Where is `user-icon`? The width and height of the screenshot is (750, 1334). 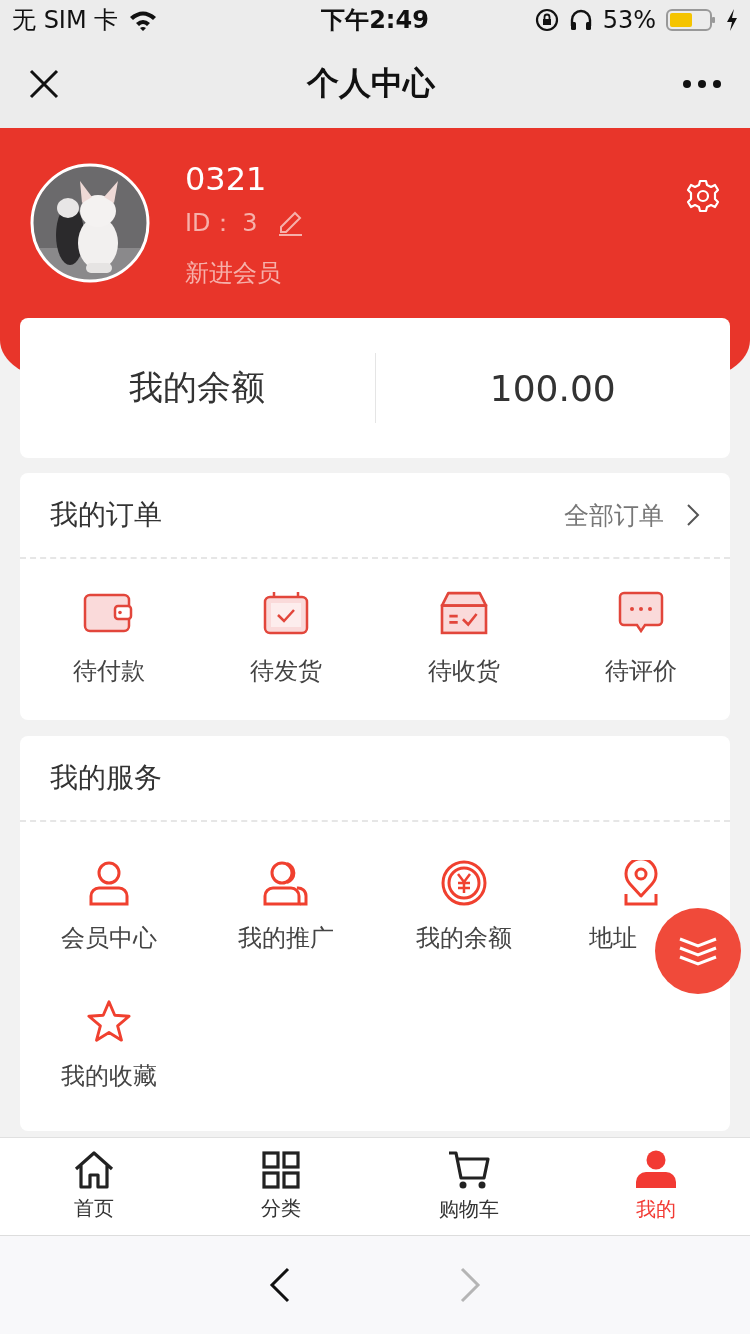 user-icon is located at coordinates (656, 1170).